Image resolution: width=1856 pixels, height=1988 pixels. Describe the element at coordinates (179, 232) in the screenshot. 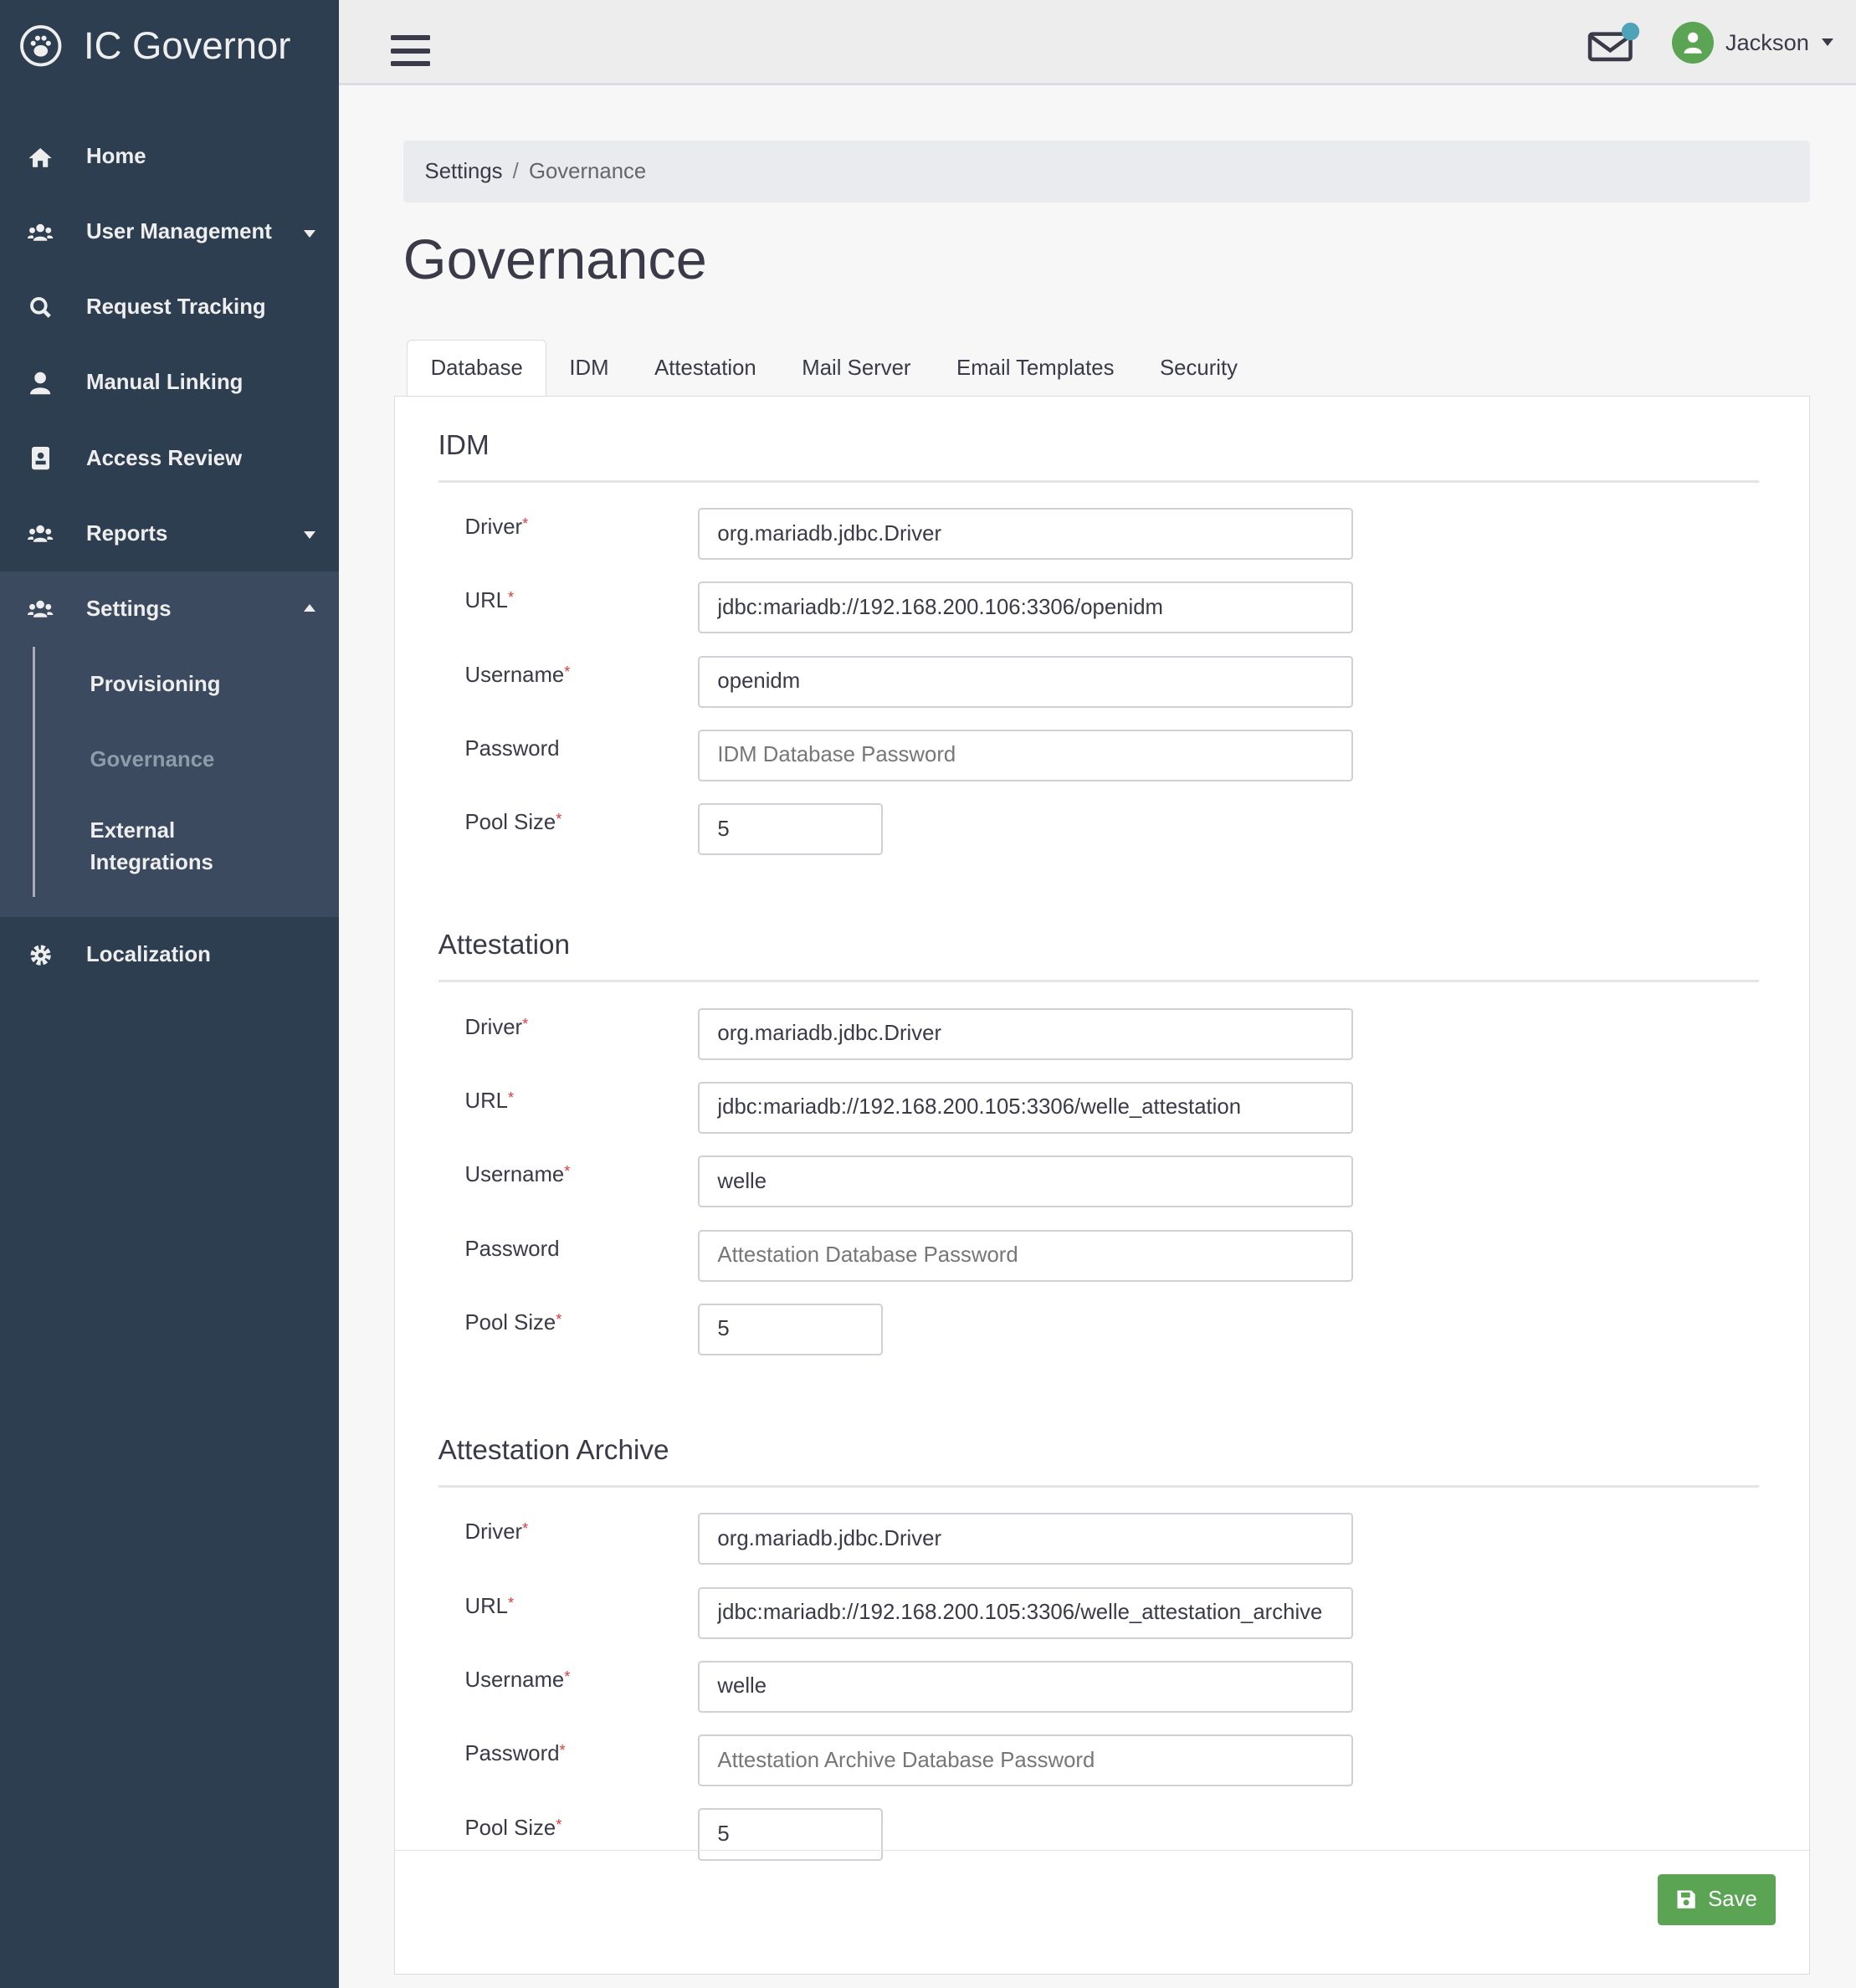

I see `sidebar-item-label: User Management` at that location.